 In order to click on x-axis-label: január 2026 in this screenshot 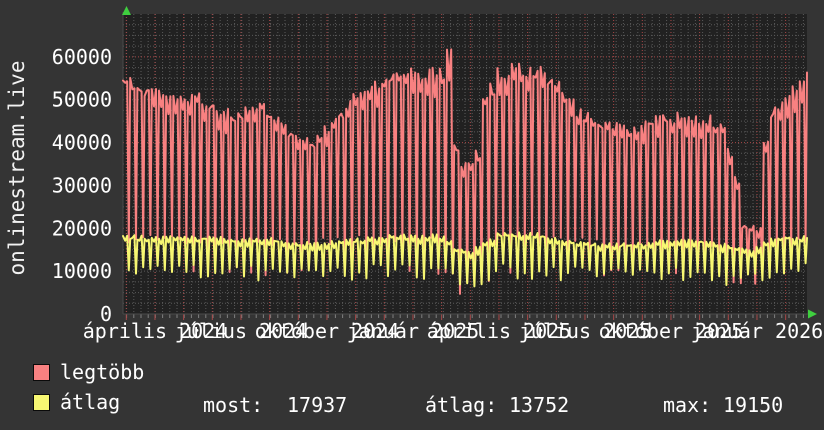, I will do `click(757, 331)`.